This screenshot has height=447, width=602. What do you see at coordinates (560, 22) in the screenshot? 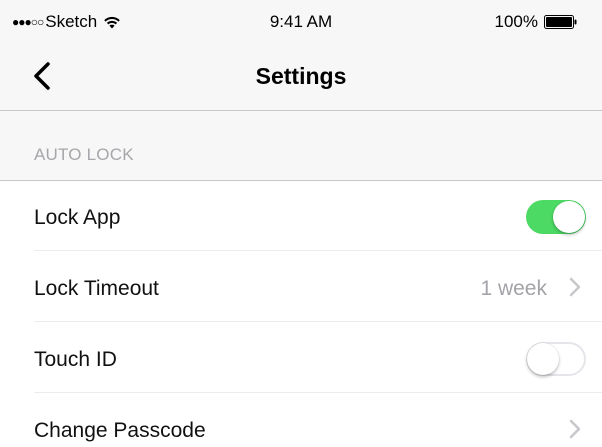
I see `battery-icon` at bounding box center [560, 22].